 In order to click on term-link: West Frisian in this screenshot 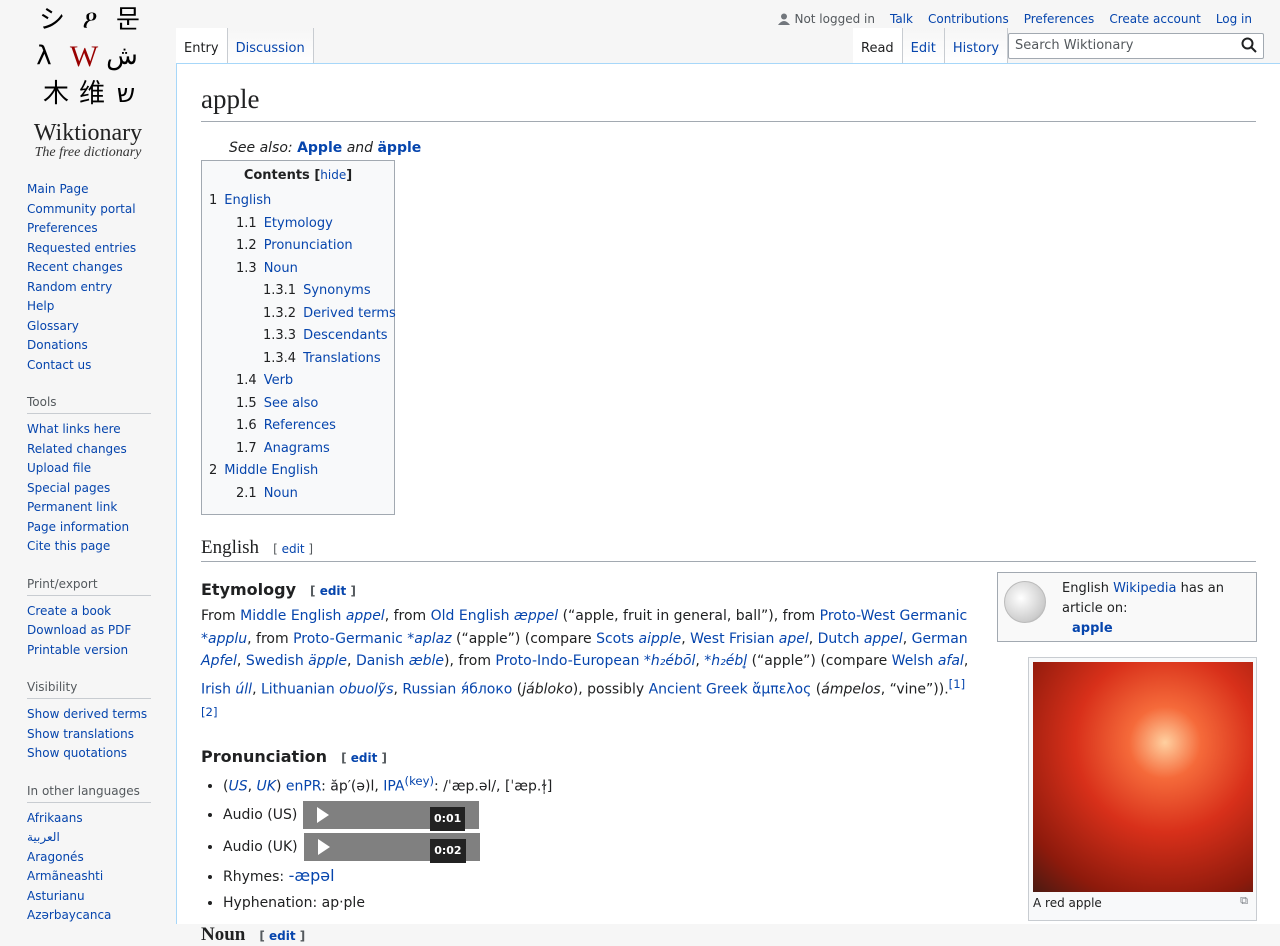, I will do `click(732, 639)`.